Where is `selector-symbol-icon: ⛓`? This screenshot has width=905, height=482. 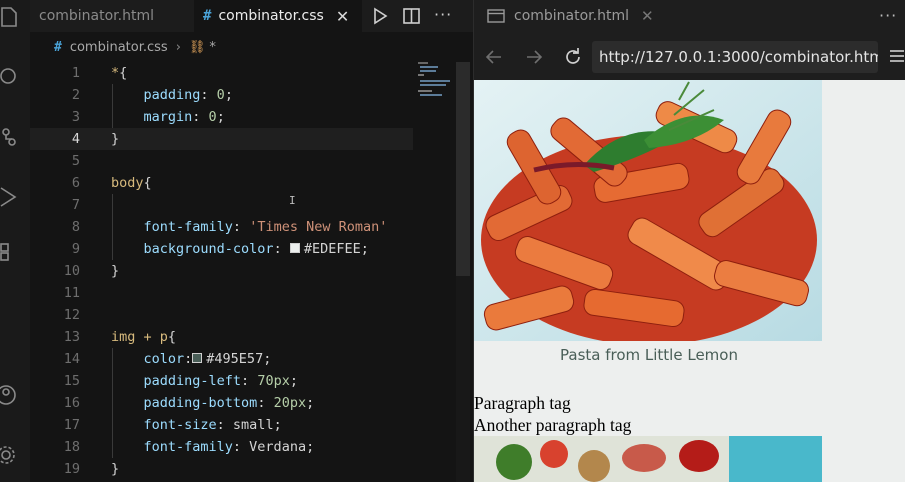
selector-symbol-icon: ⛓ is located at coordinates (197, 47).